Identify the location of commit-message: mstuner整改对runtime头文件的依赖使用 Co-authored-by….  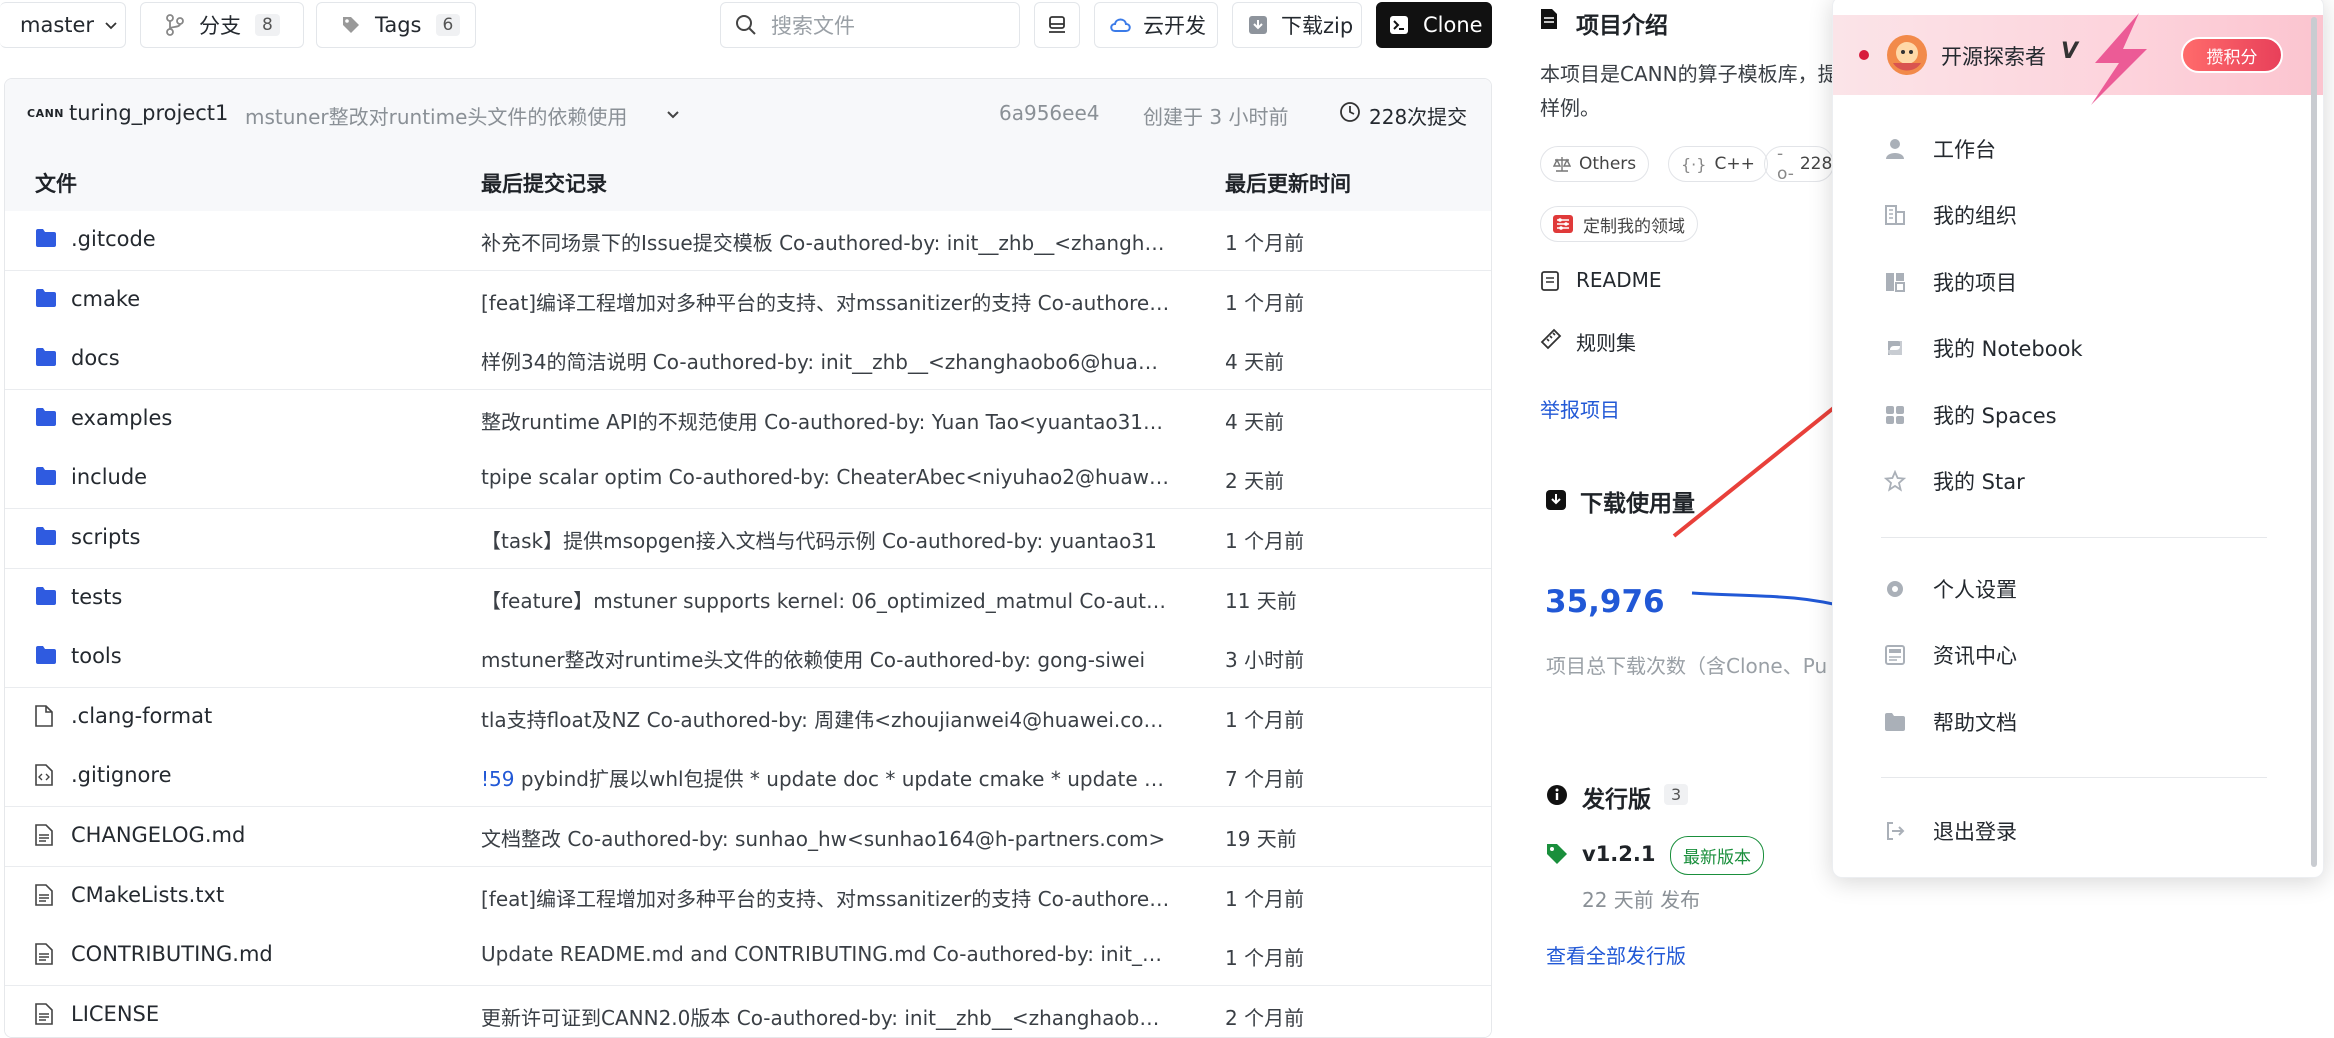
(826, 658).